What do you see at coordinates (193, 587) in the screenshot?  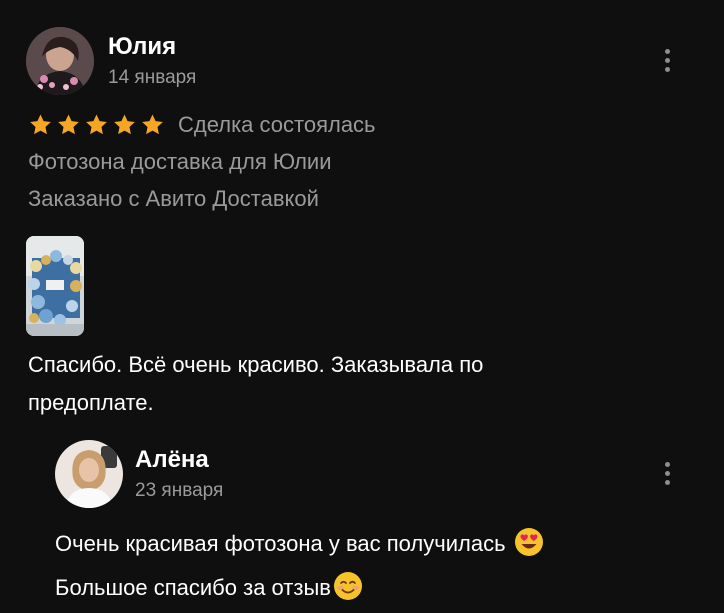 I see `reply-line-2: Большое спасибо за отзыв` at bounding box center [193, 587].